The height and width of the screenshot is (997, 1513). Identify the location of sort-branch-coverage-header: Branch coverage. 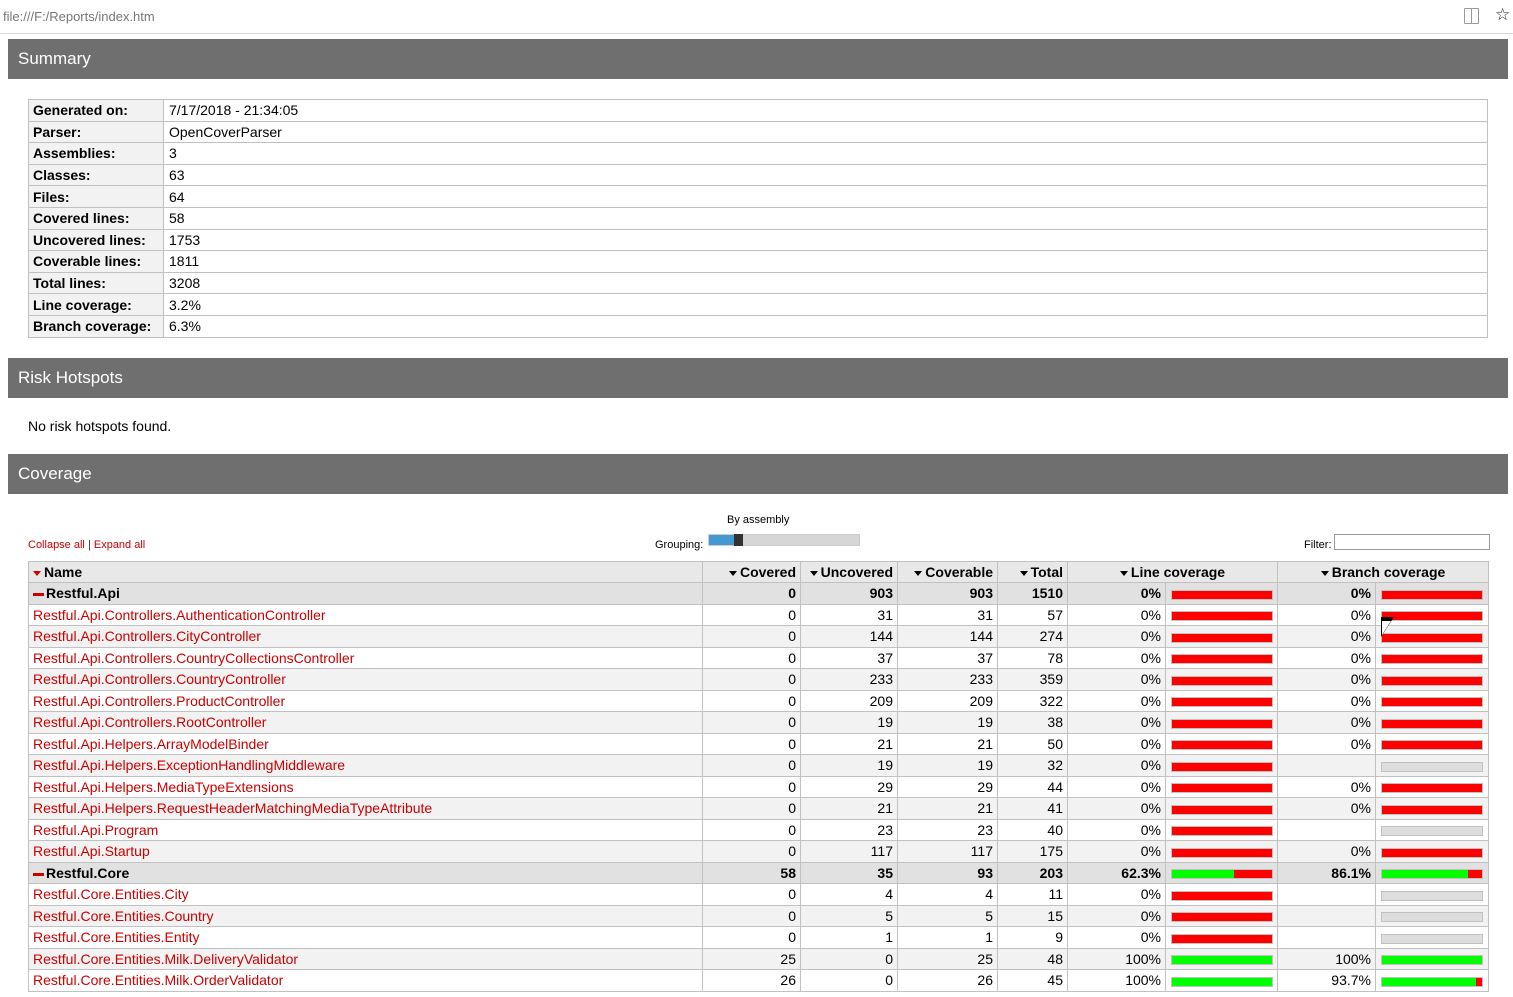
(1383, 572).